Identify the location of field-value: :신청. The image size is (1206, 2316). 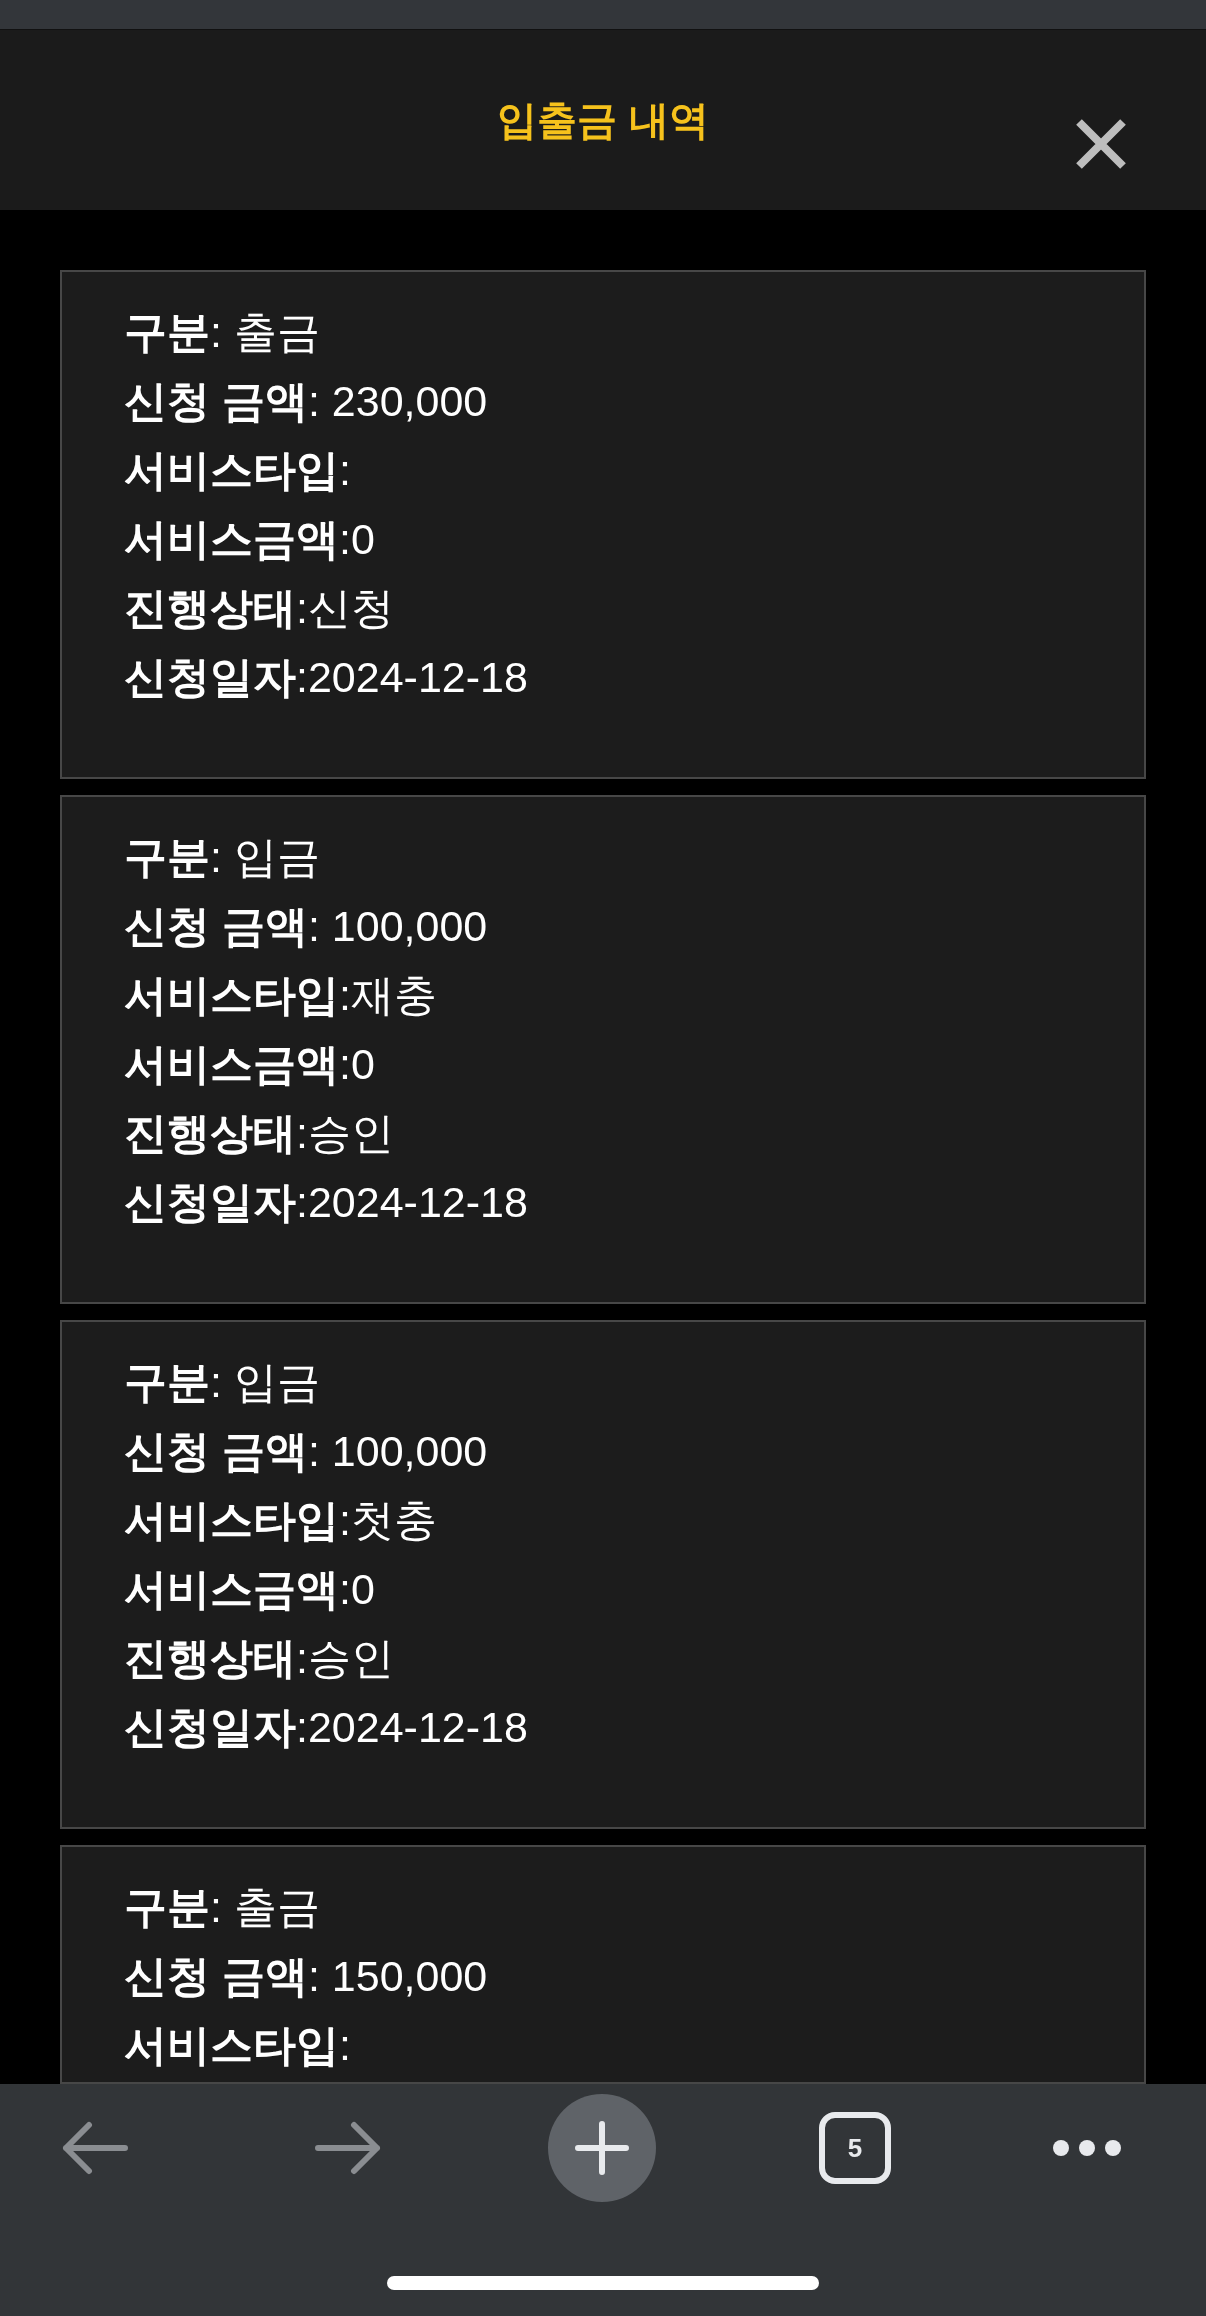
(345, 608).